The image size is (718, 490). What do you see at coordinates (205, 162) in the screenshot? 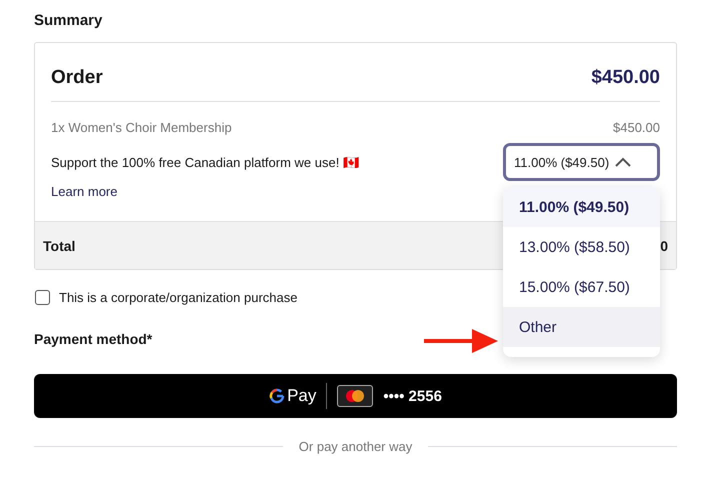
I see `support-text: Support the 100% free Canadian platform we use! 🇨🇦` at bounding box center [205, 162].